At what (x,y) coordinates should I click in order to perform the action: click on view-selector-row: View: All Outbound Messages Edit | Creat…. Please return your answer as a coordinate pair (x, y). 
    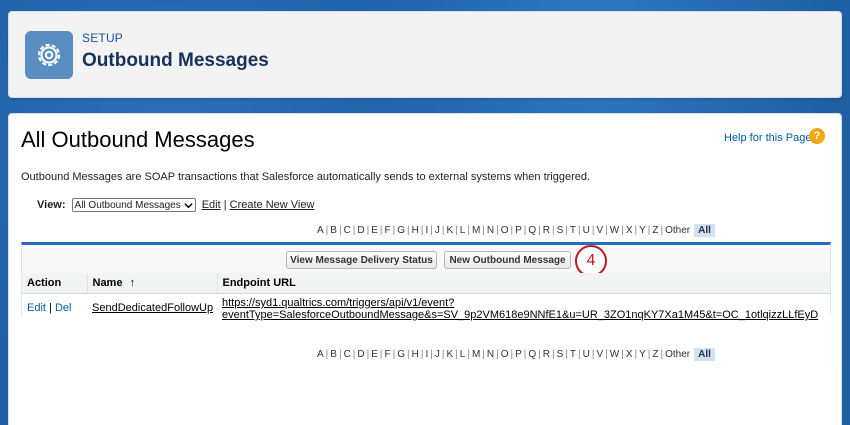
    Looking at the image, I should click on (175, 205).